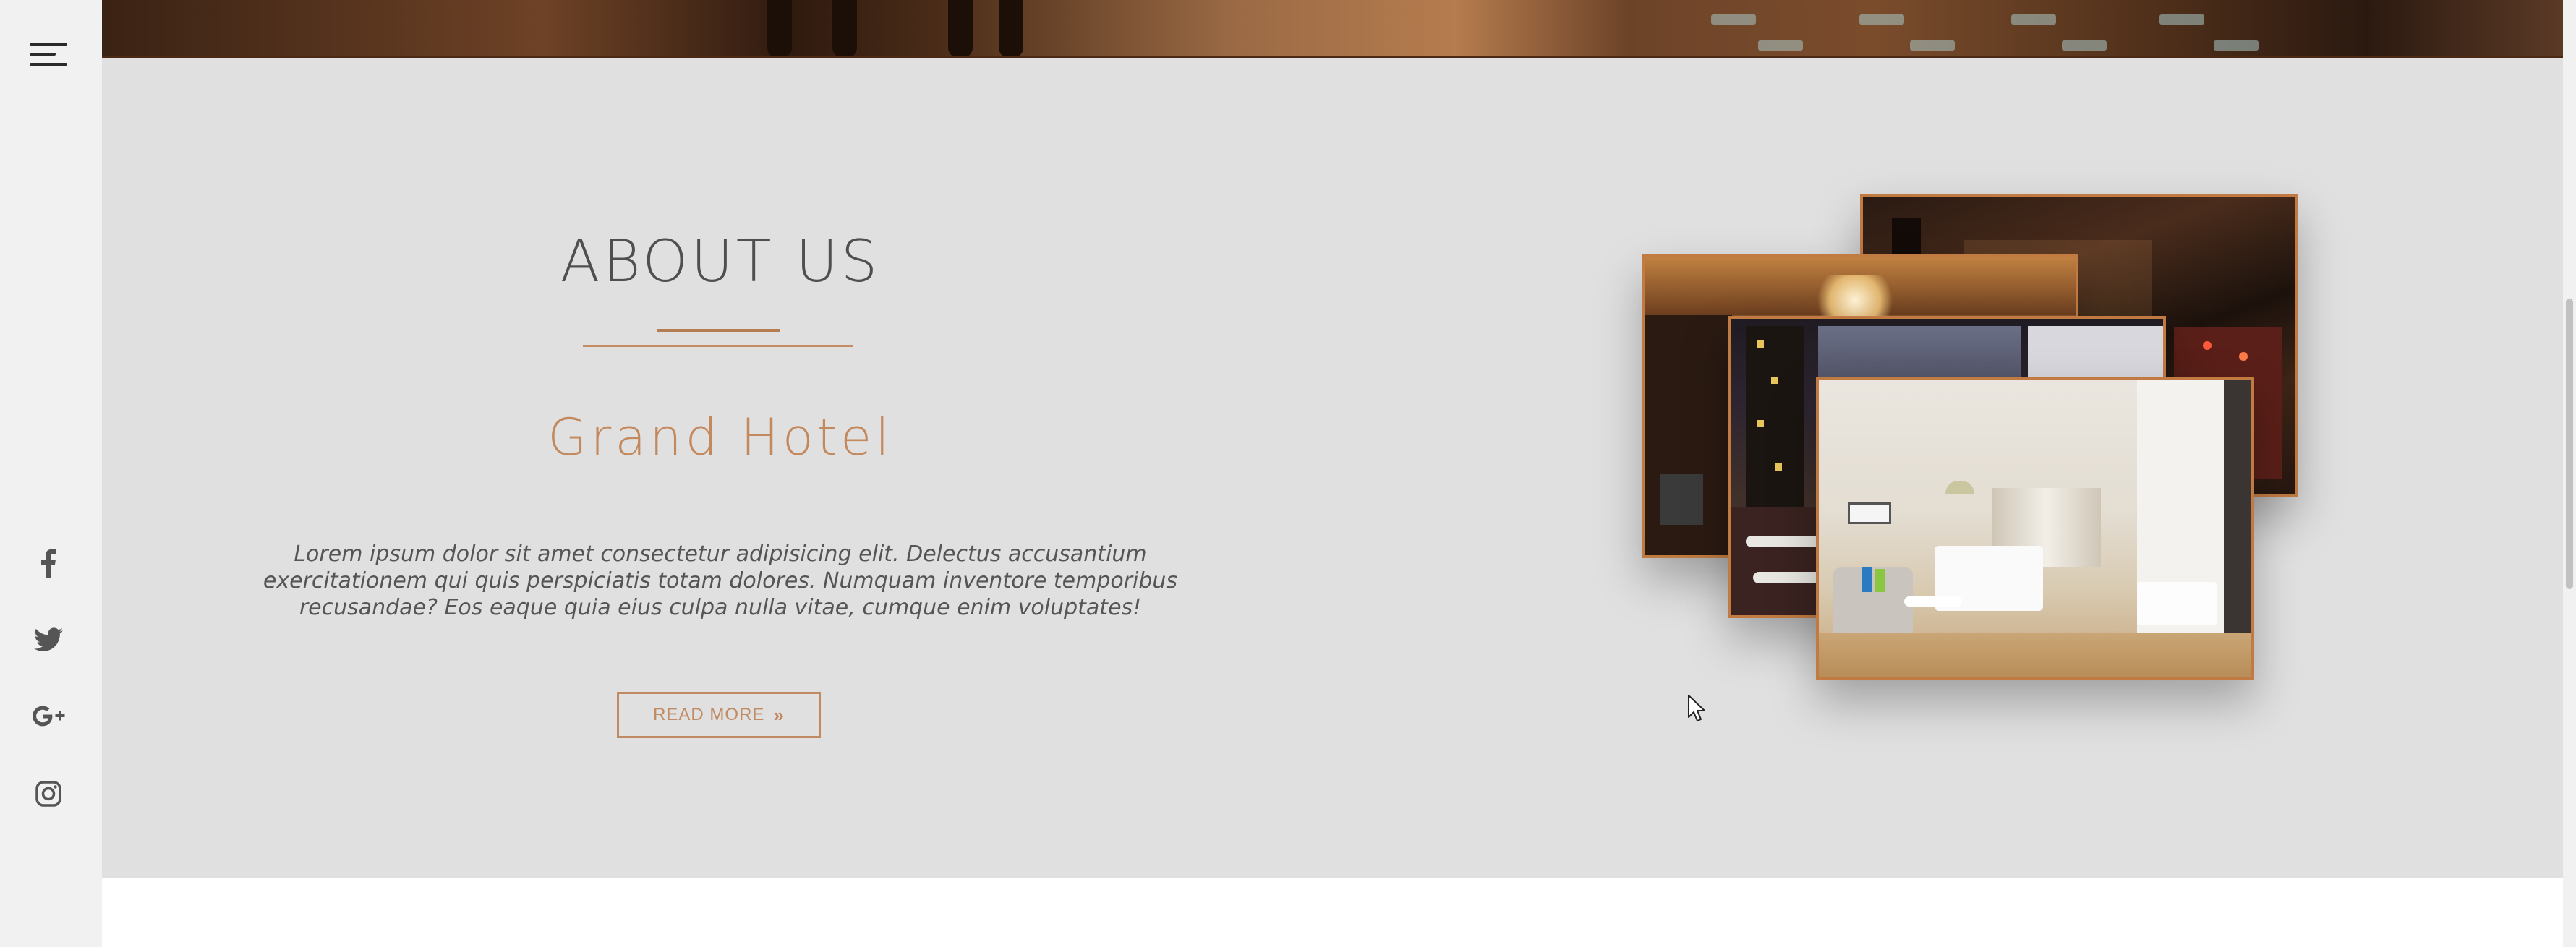  What do you see at coordinates (51, 473) in the screenshot?
I see `sidebar` at bounding box center [51, 473].